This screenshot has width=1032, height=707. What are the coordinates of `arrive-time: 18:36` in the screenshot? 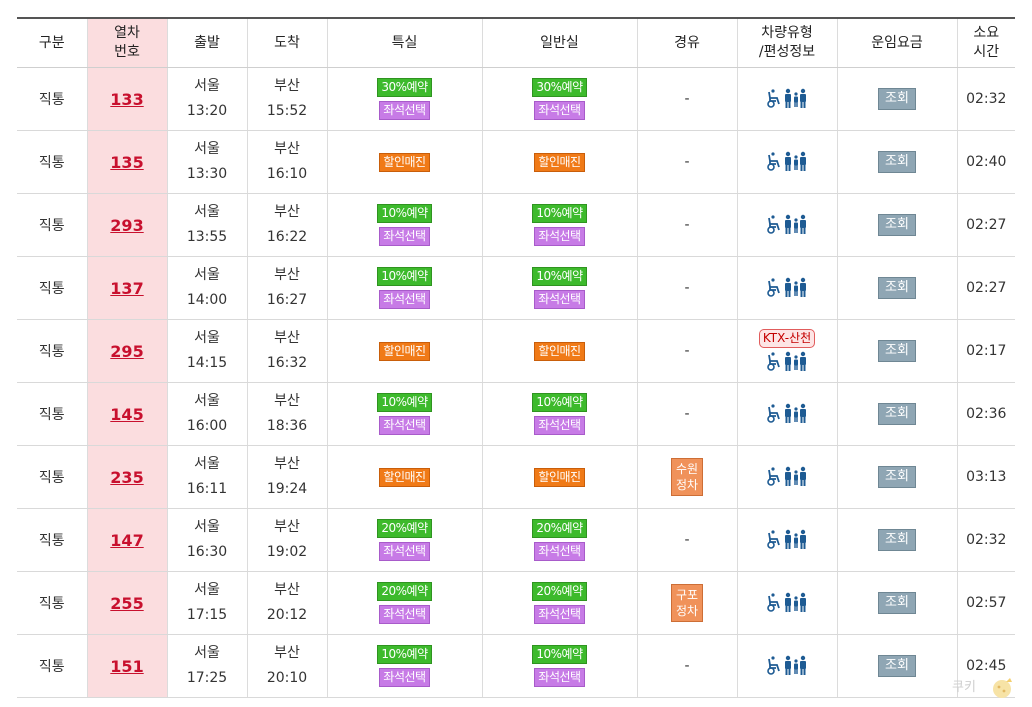 It's located at (287, 426).